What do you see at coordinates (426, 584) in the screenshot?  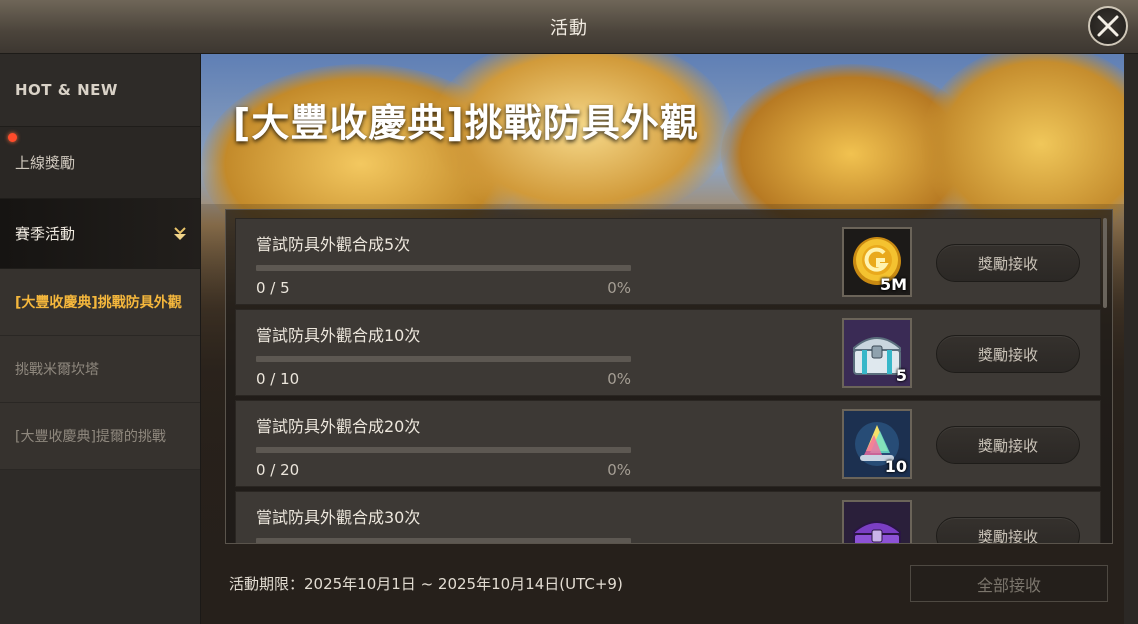 I see `event-period: 活動期限：2025年10月1日 ~ 2025年10月14日(UTC+9)` at bounding box center [426, 584].